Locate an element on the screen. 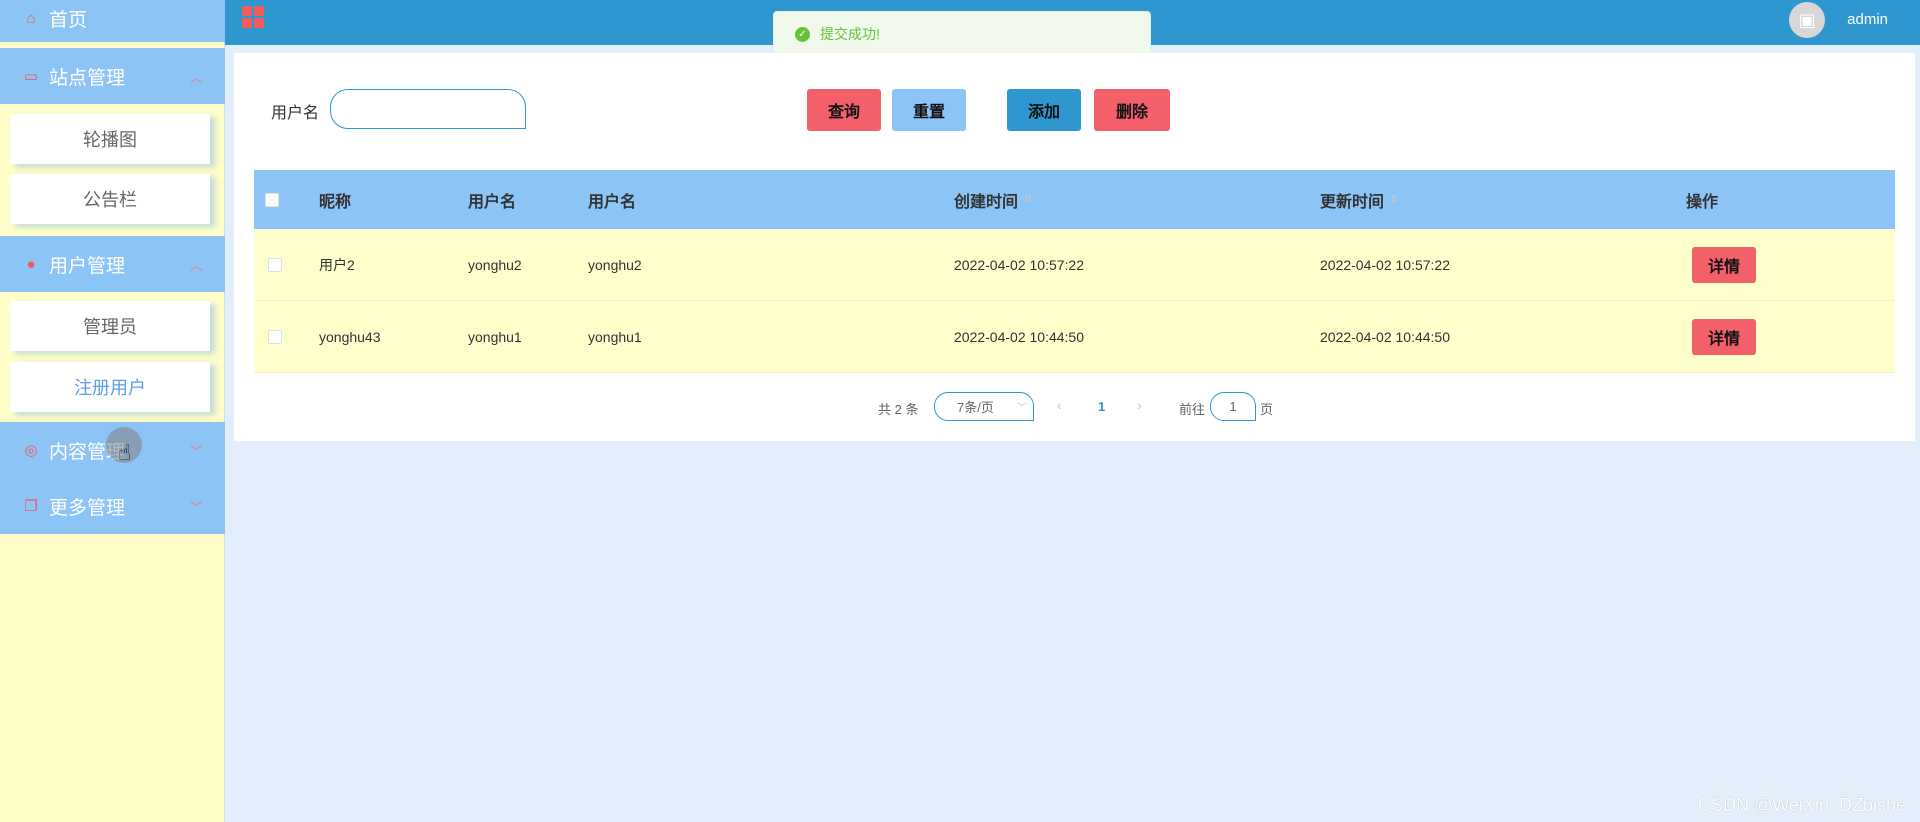 This screenshot has height=822, width=1920. menu-more-management-label: 更多管理 is located at coordinates (87, 508).